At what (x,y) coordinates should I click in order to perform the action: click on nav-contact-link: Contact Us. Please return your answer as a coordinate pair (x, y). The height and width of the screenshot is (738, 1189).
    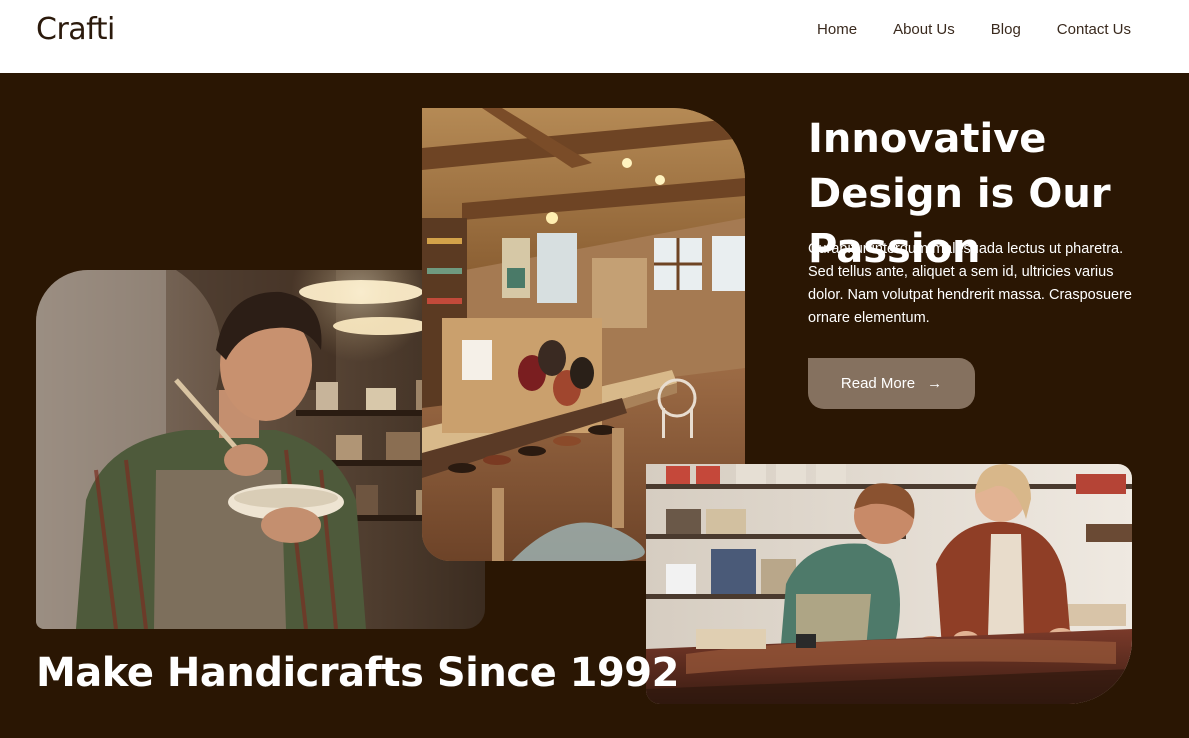
    Looking at the image, I should click on (1094, 29).